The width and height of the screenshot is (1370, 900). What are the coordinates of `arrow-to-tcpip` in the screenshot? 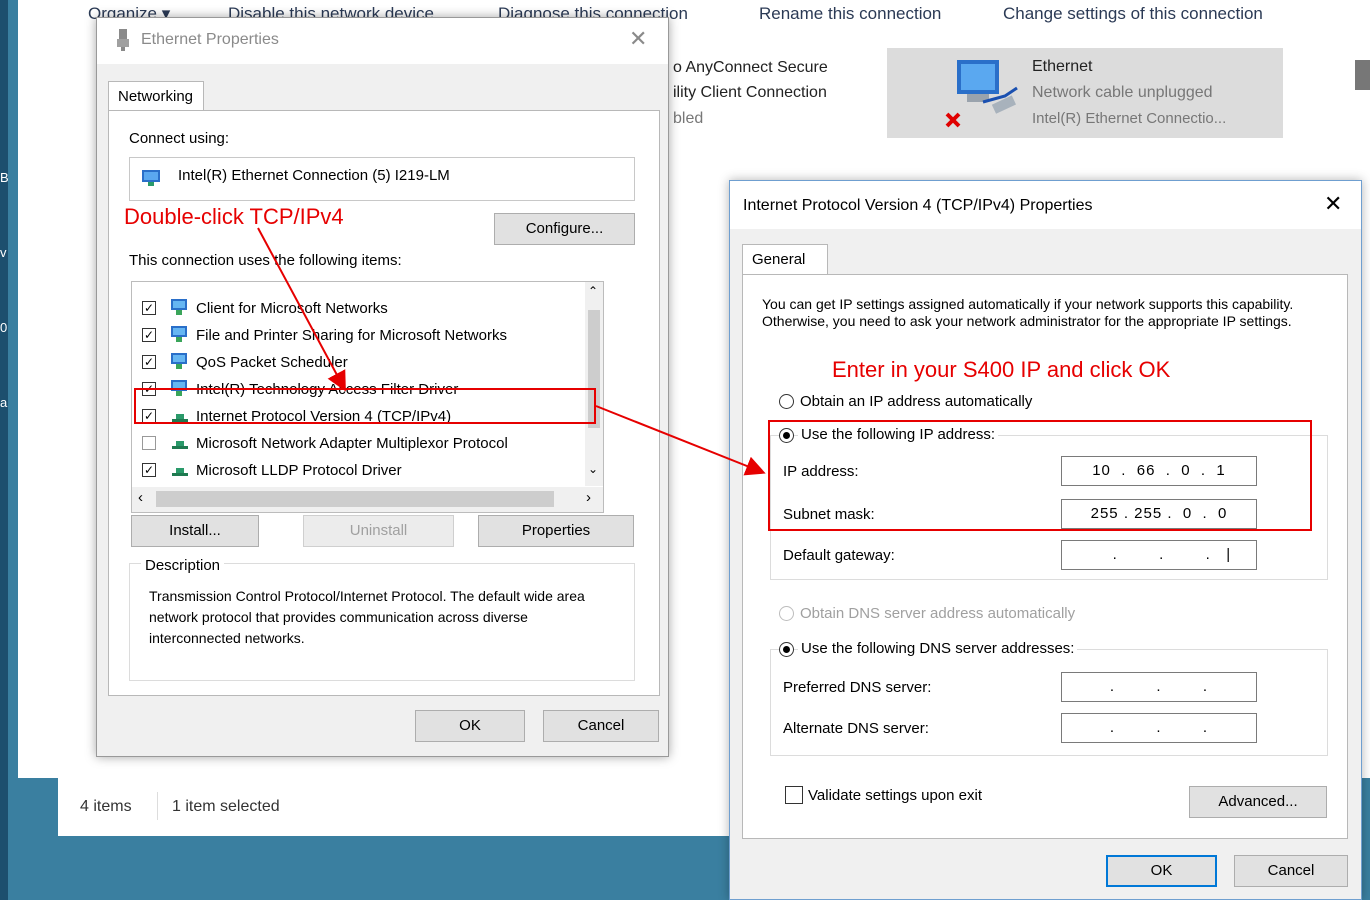 It's located at (301, 309).